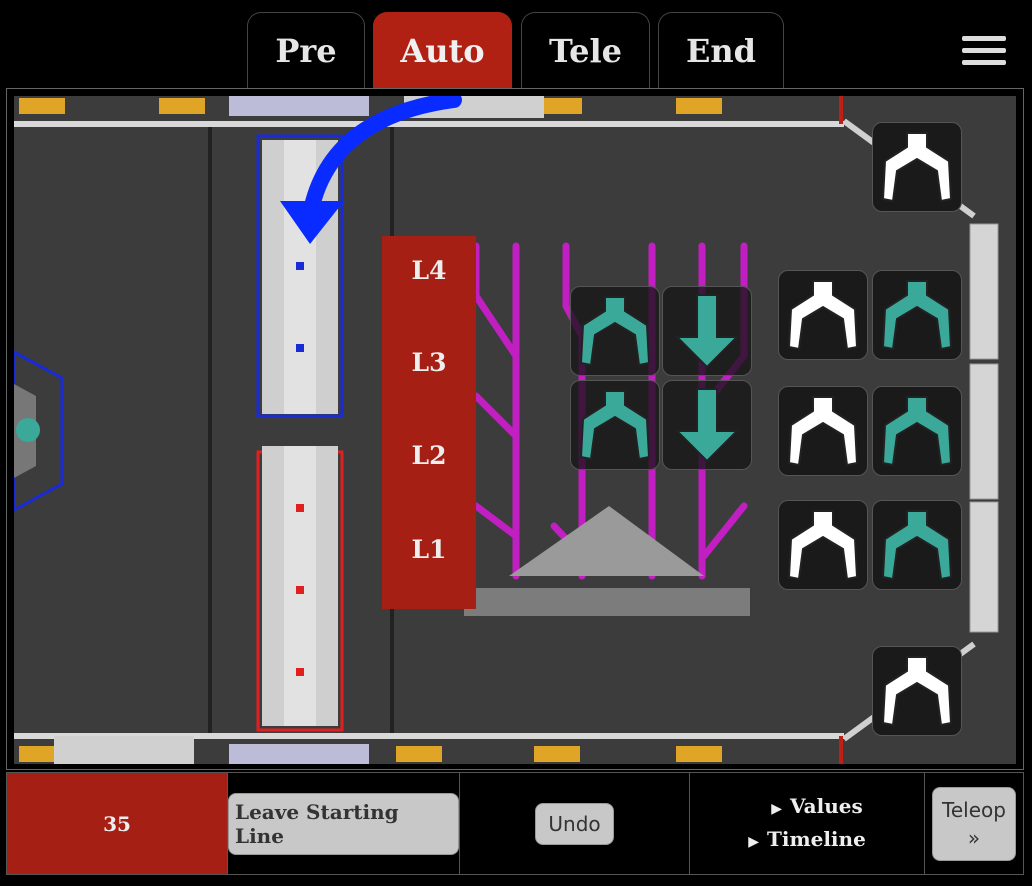 This screenshot has height=886, width=1032. What do you see at coordinates (721, 50) in the screenshot?
I see `tab-end: End` at bounding box center [721, 50].